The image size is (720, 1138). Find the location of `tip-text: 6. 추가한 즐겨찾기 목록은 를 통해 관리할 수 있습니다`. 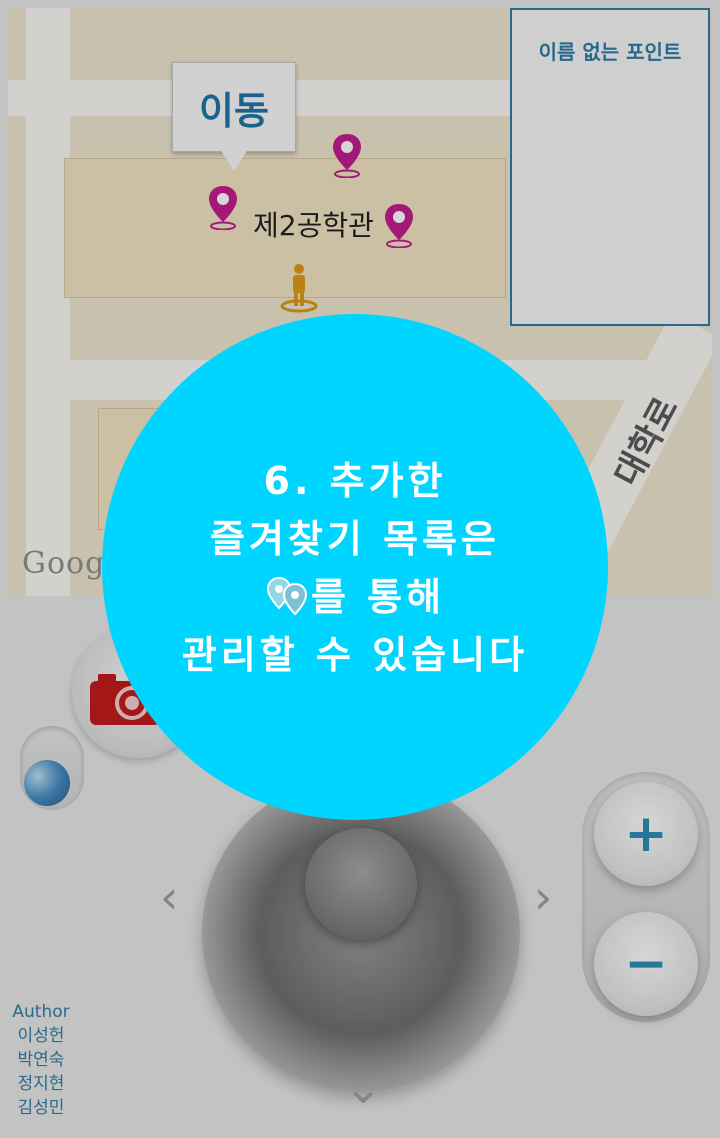

tip-text: 6. 추가한 즐겨찾기 목록은 를 통해 관리할 수 있습니다 is located at coordinates (355, 568).